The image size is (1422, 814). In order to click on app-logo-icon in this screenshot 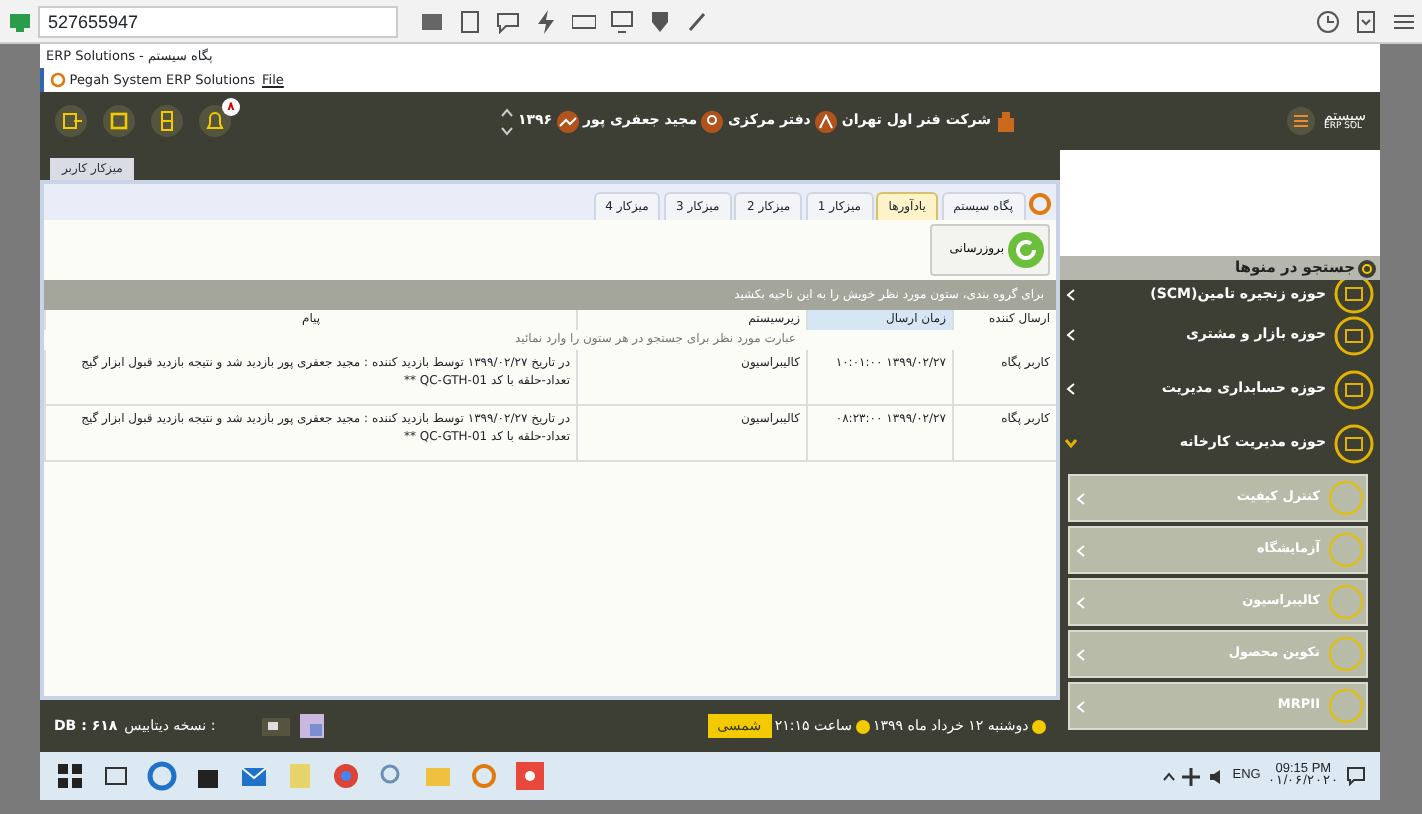, I will do `click(58, 80)`.